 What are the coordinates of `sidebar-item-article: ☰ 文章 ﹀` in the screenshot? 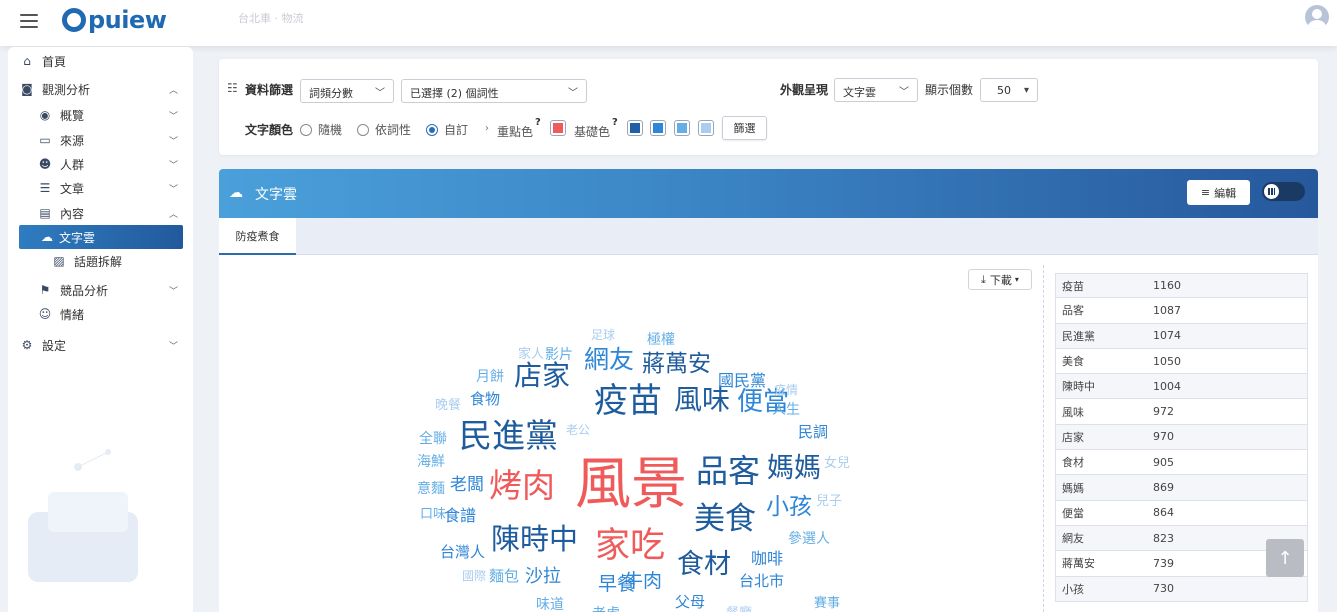 It's located at (114, 188).